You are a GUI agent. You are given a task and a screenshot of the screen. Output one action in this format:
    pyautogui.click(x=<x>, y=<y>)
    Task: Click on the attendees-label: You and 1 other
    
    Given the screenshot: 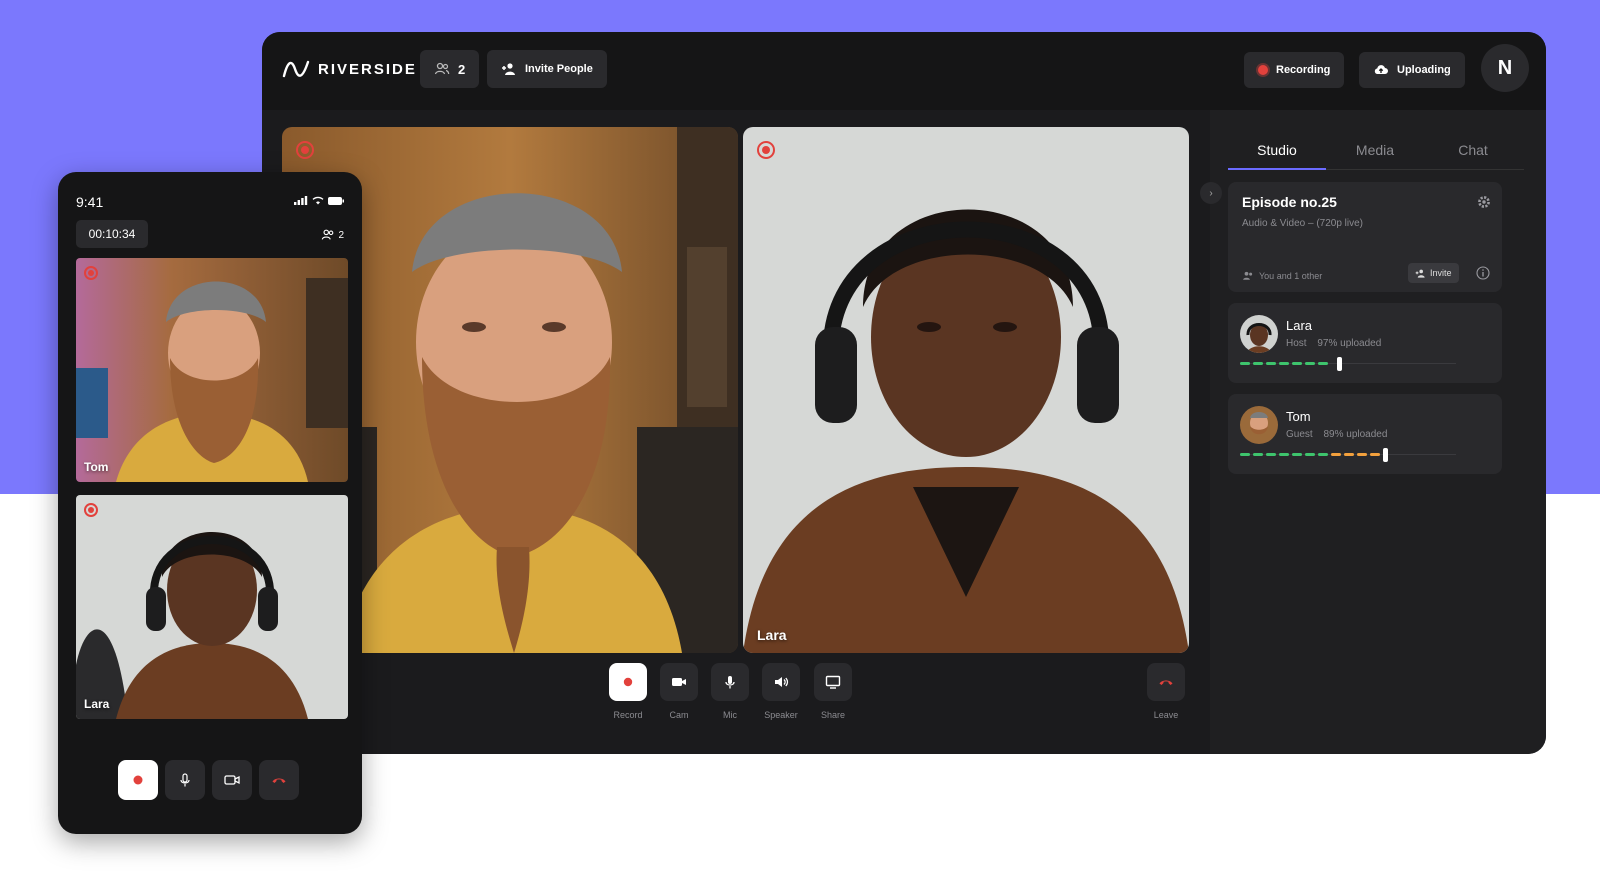 What is the action you would take?
    pyautogui.click(x=1291, y=276)
    